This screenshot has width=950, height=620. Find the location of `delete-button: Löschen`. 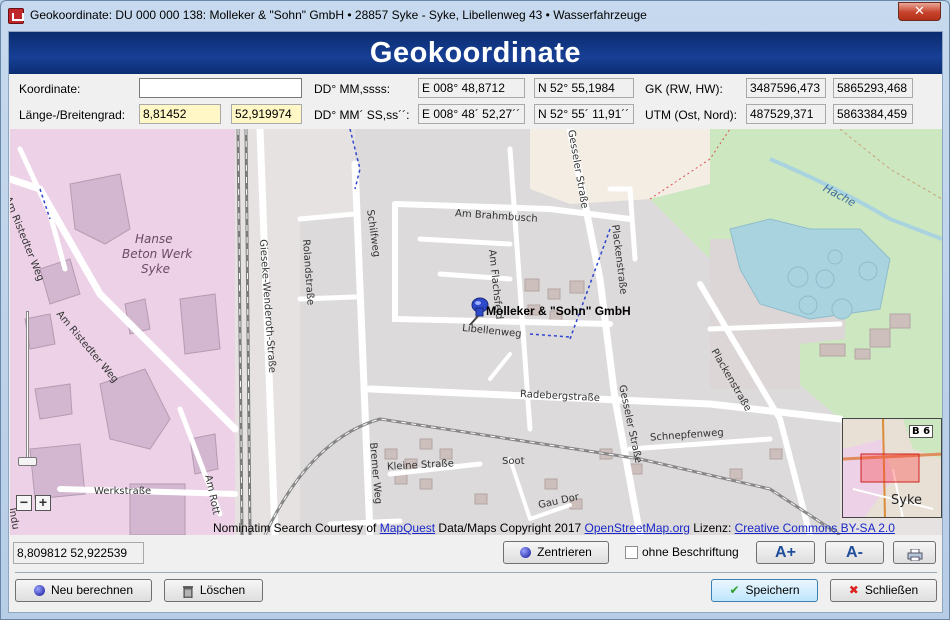

delete-button: Löschen is located at coordinates (213, 590).